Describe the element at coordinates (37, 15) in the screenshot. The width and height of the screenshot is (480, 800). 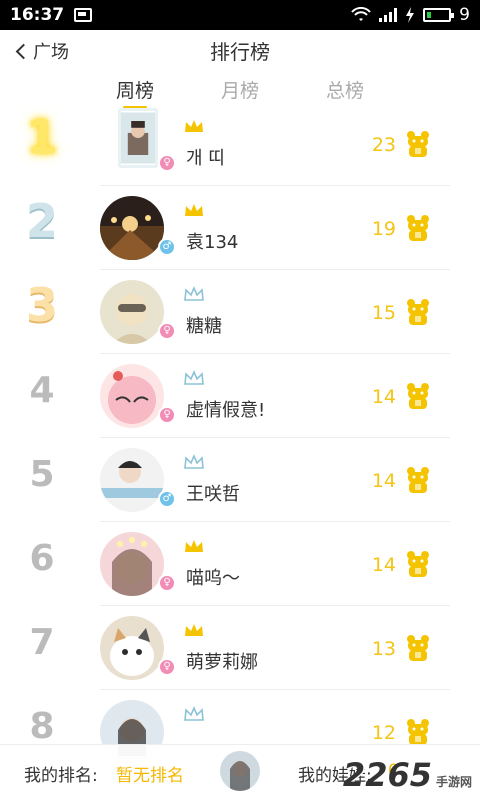
I see `status-time: 16:37` at that location.